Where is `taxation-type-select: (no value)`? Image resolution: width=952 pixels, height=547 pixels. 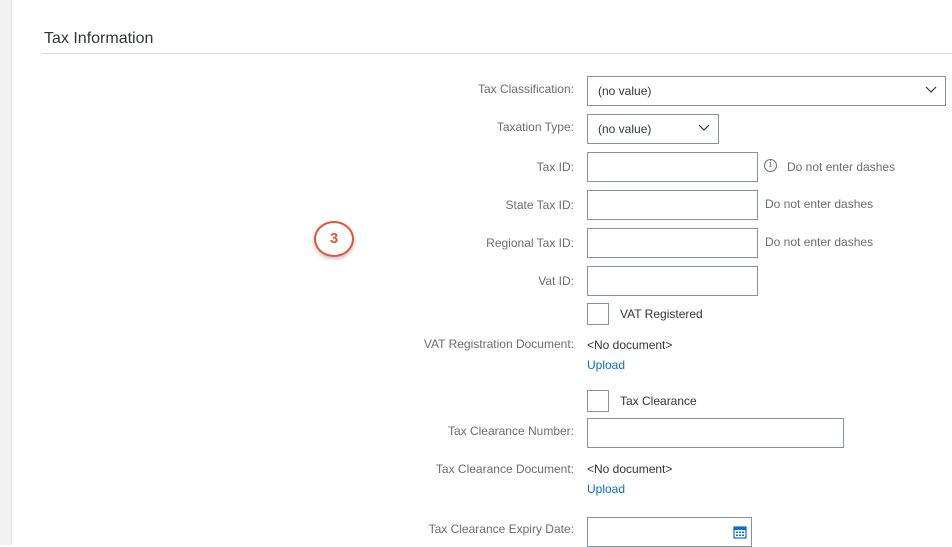 taxation-type-select: (no value) is located at coordinates (653, 129).